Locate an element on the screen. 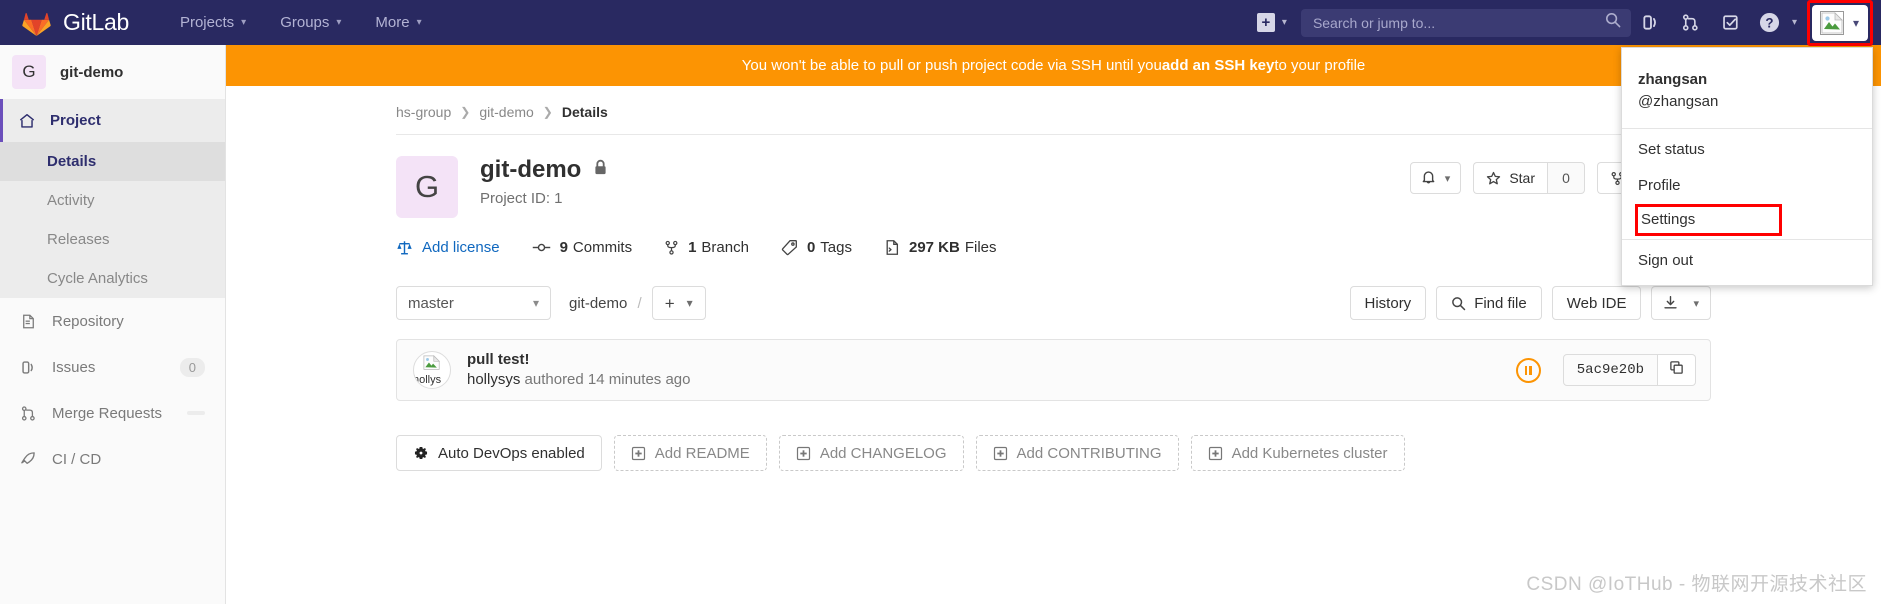  nav-link-more-label: More is located at coordinates (392, 22).